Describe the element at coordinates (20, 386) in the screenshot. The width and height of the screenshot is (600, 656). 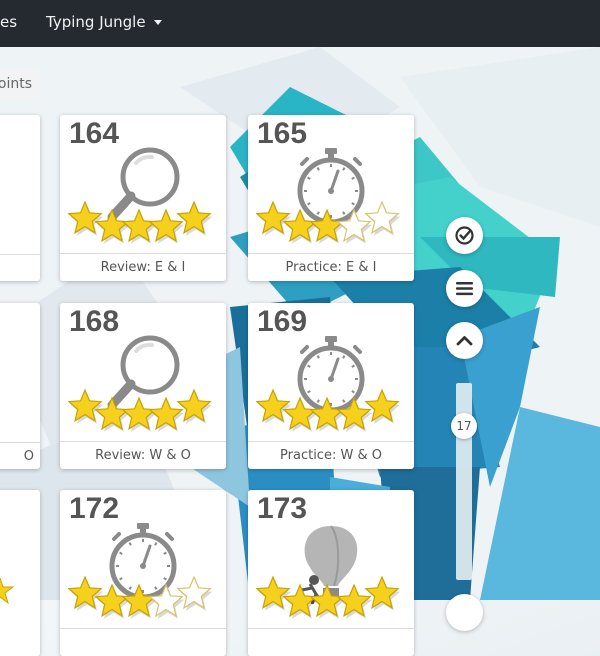
I see `lesson-card-partial: O` at that location.